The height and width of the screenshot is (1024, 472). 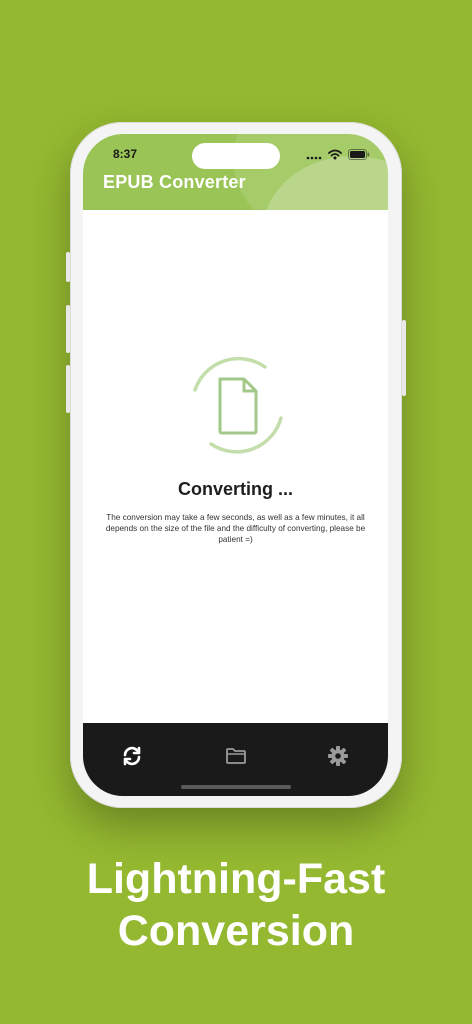 What do you see at coordinates (335, 156) in the screenshot?
I see `wifi-icon` at bounding box center [335, 156].